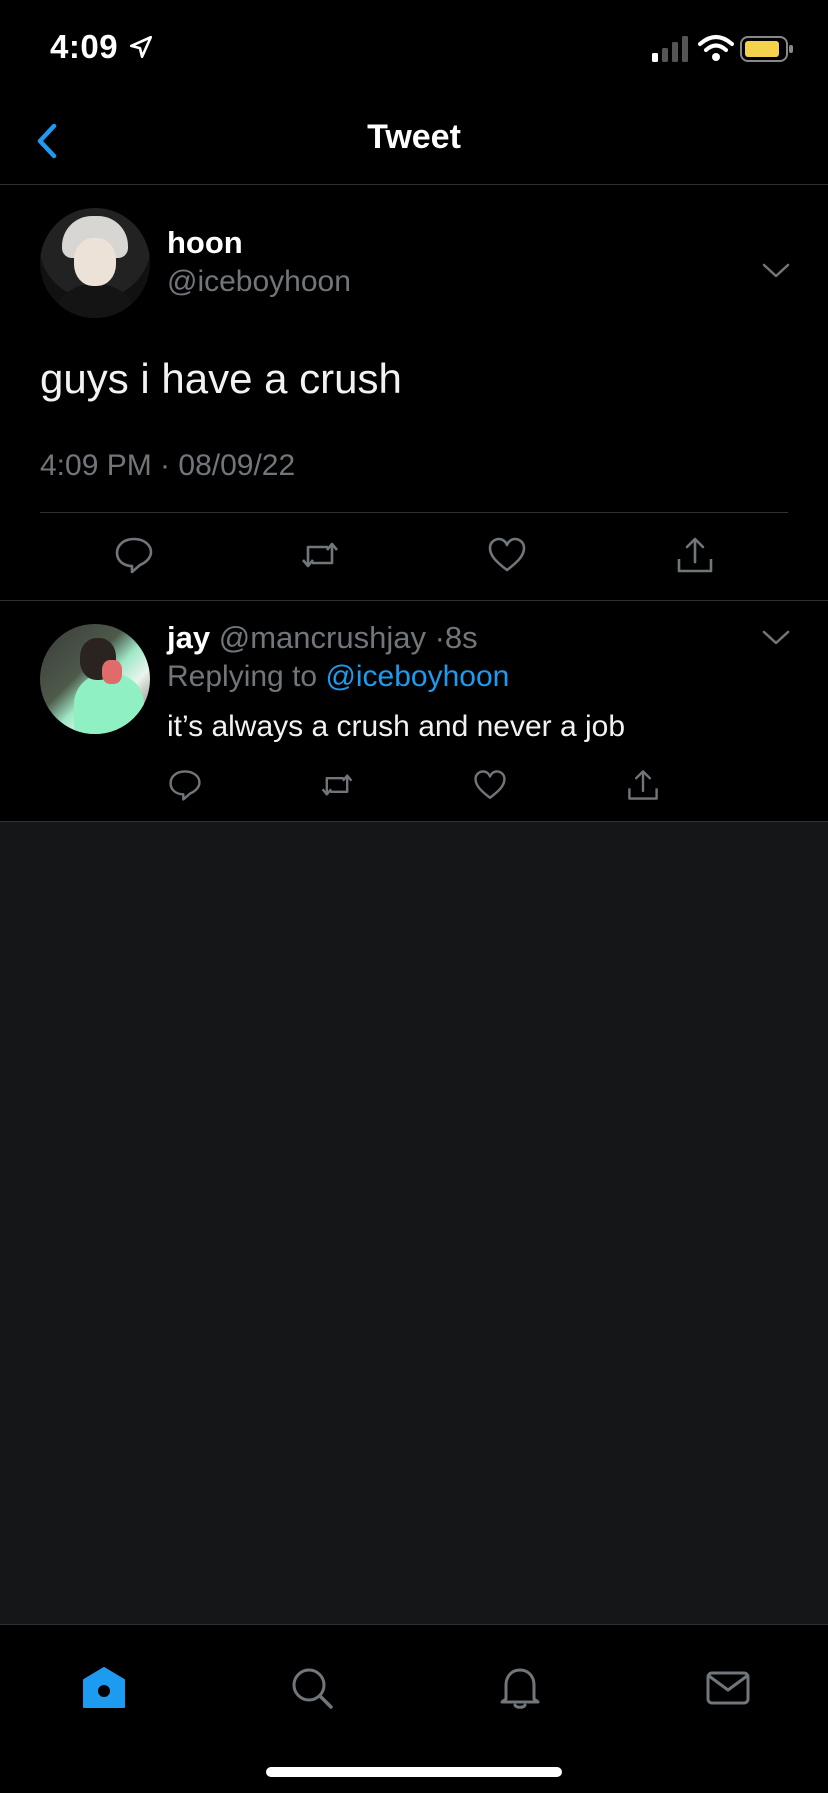  I want to click on location-arrow-icon, so click(141, 47).